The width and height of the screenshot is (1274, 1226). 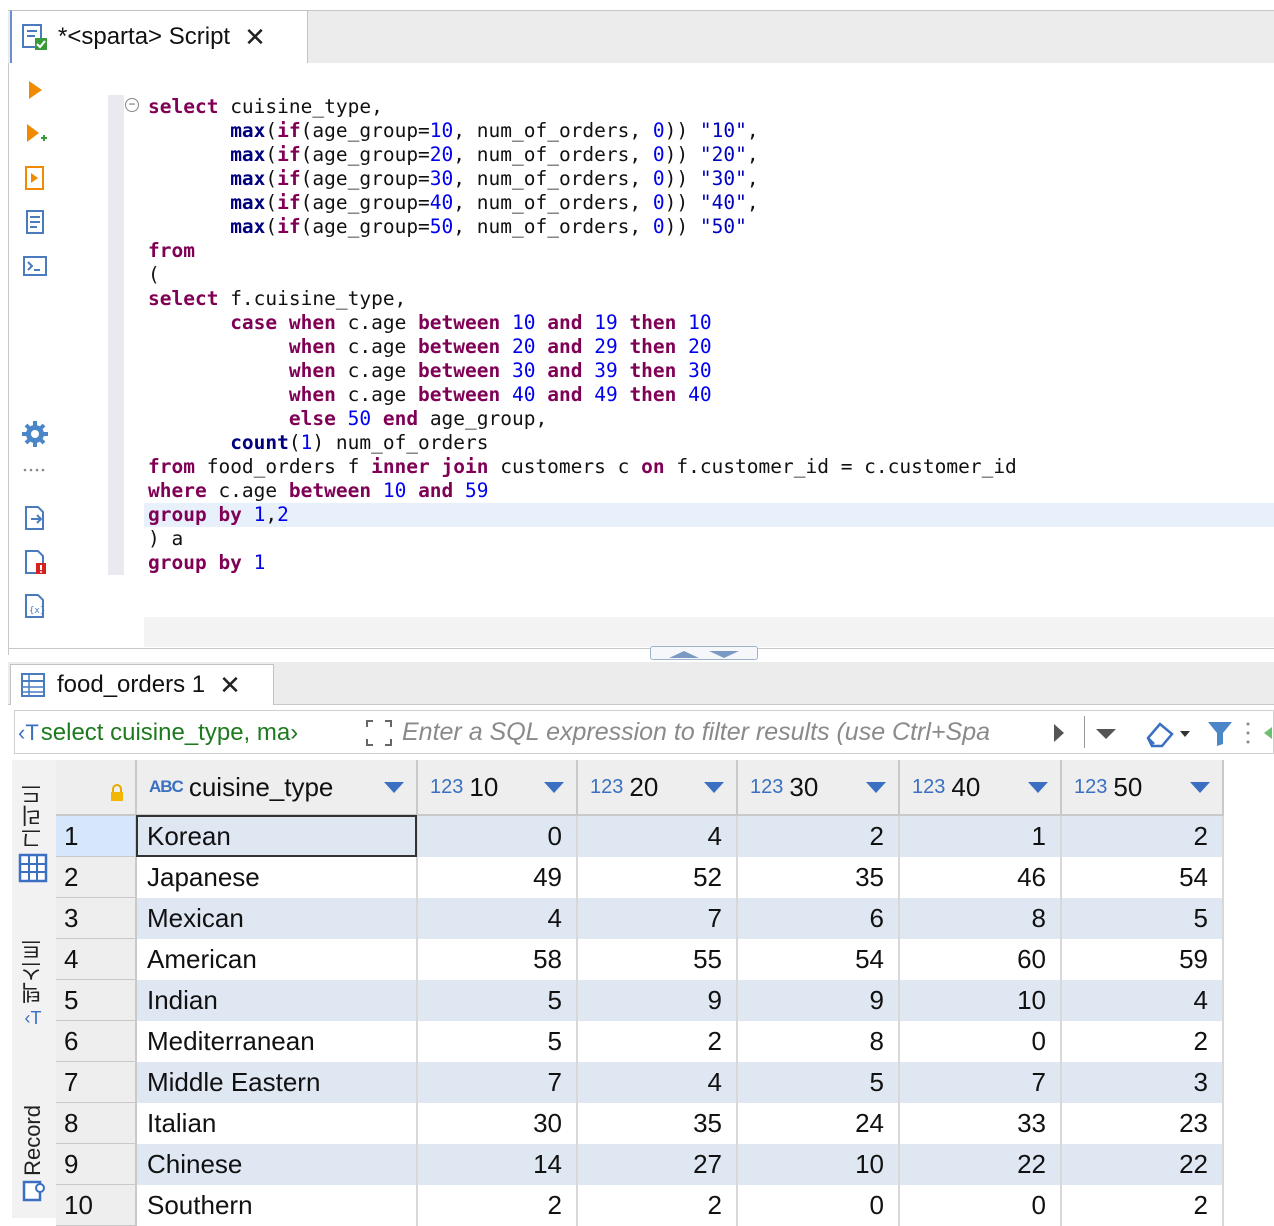 What do you see at coordinates (657, 1164) in the screenshot?
I see `cell-value: 27` at bounding box center [657, 1164].